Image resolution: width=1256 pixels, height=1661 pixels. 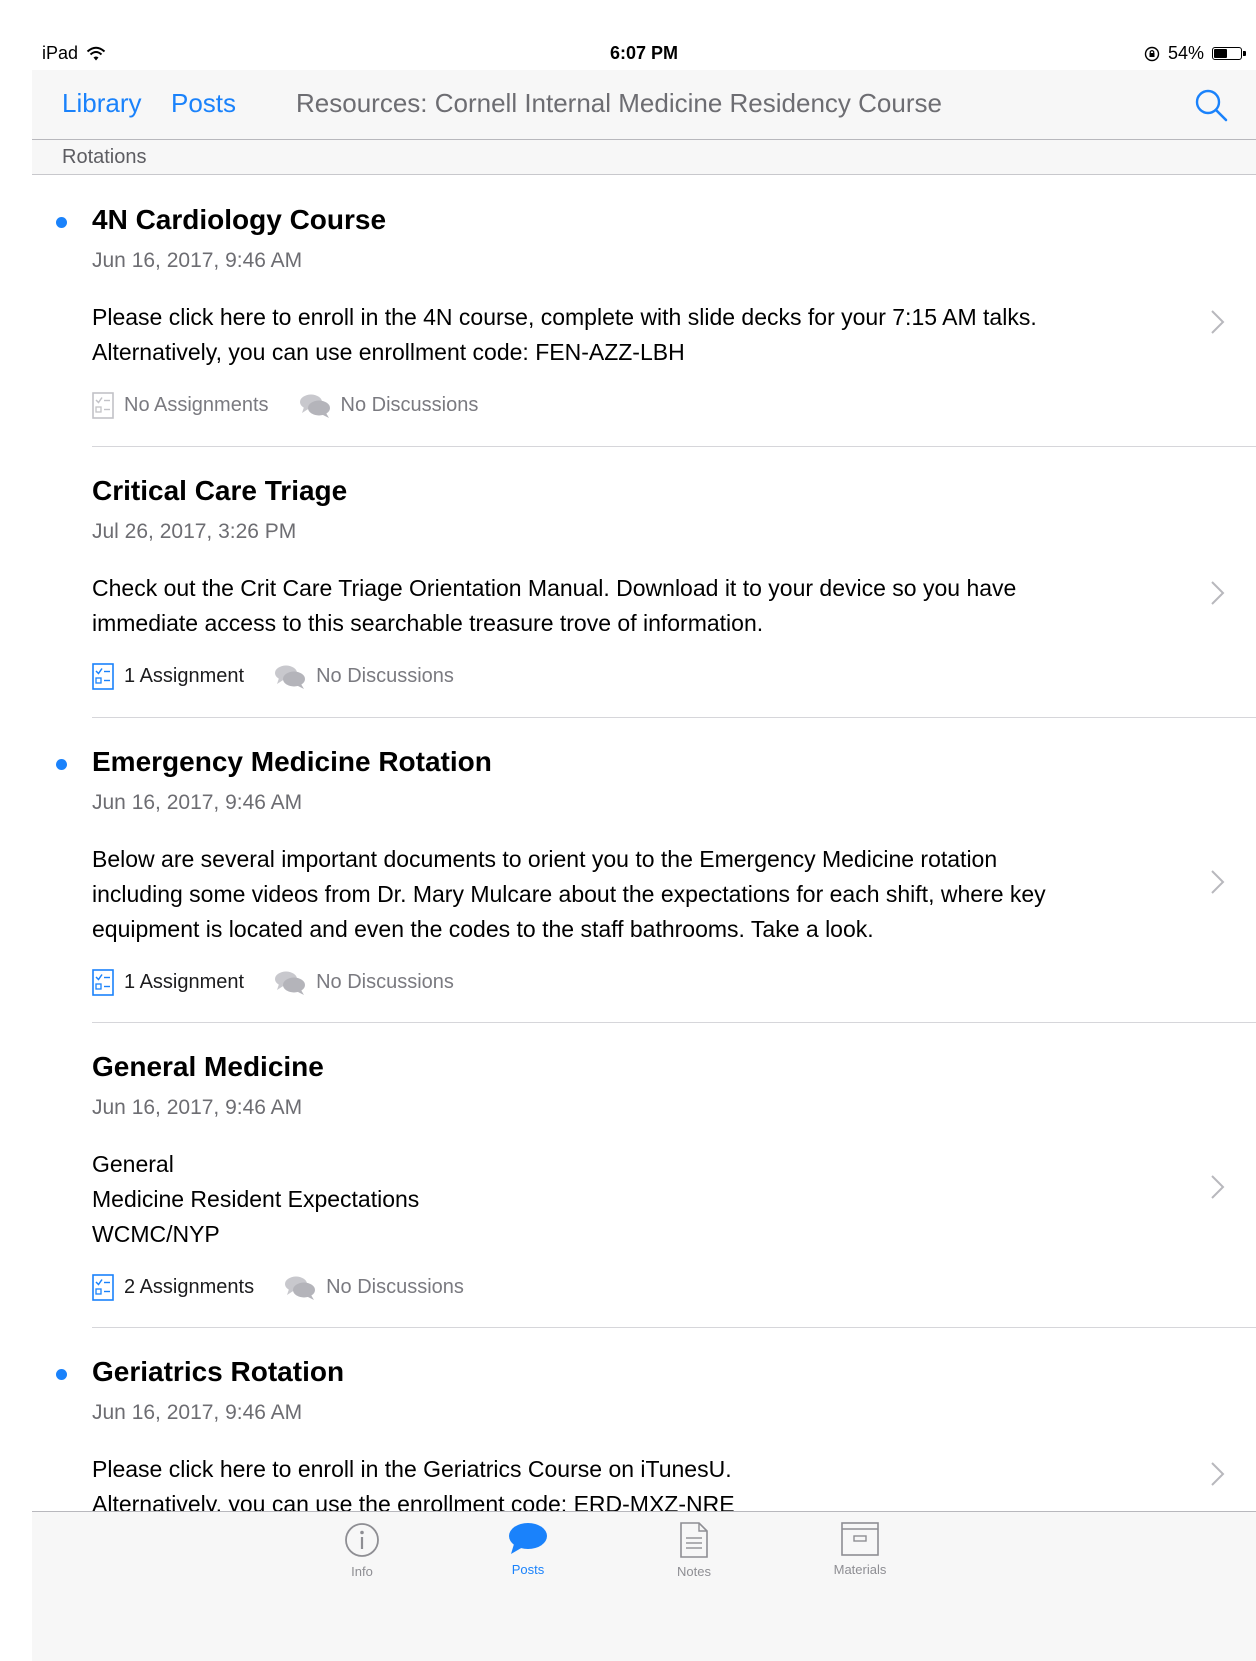 I want to click on rotation-lock-icon, so click(x=1152, y=53).